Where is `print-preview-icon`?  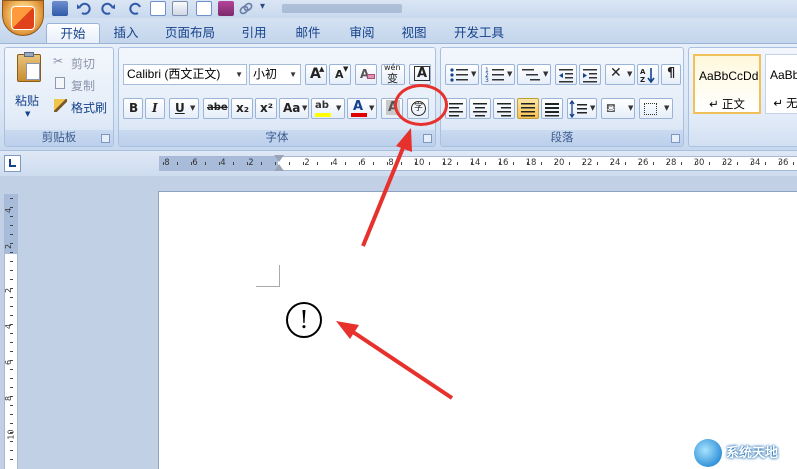 print-preview-icon is located at coordinates (158, 8).